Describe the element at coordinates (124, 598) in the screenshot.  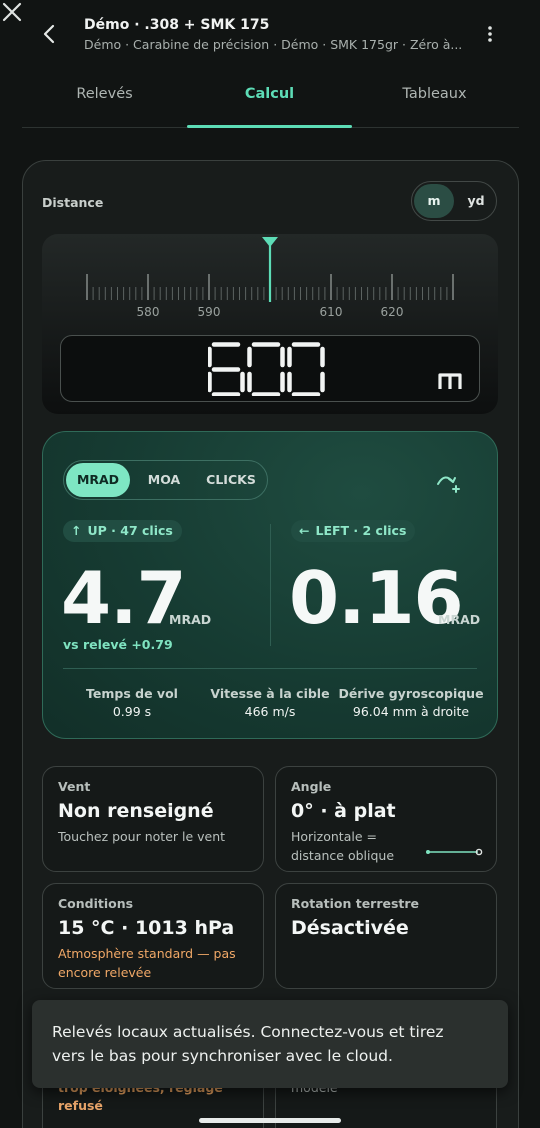
I see `elevation-value: 4.7` at that location.